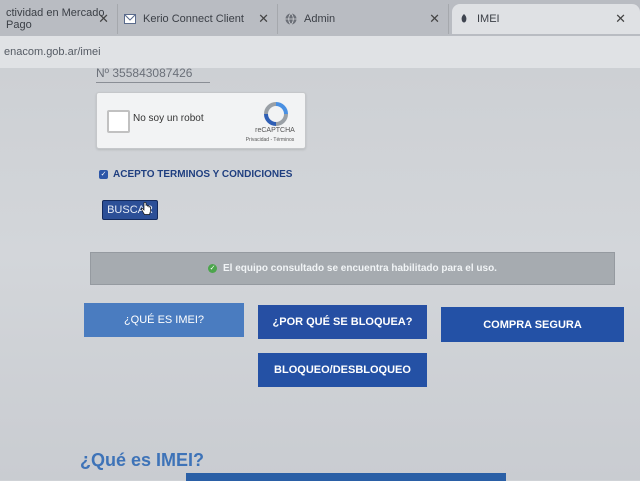  Describe the element at coordinates (291, 19) in the screenshot. I see `globe-icon` at that location.